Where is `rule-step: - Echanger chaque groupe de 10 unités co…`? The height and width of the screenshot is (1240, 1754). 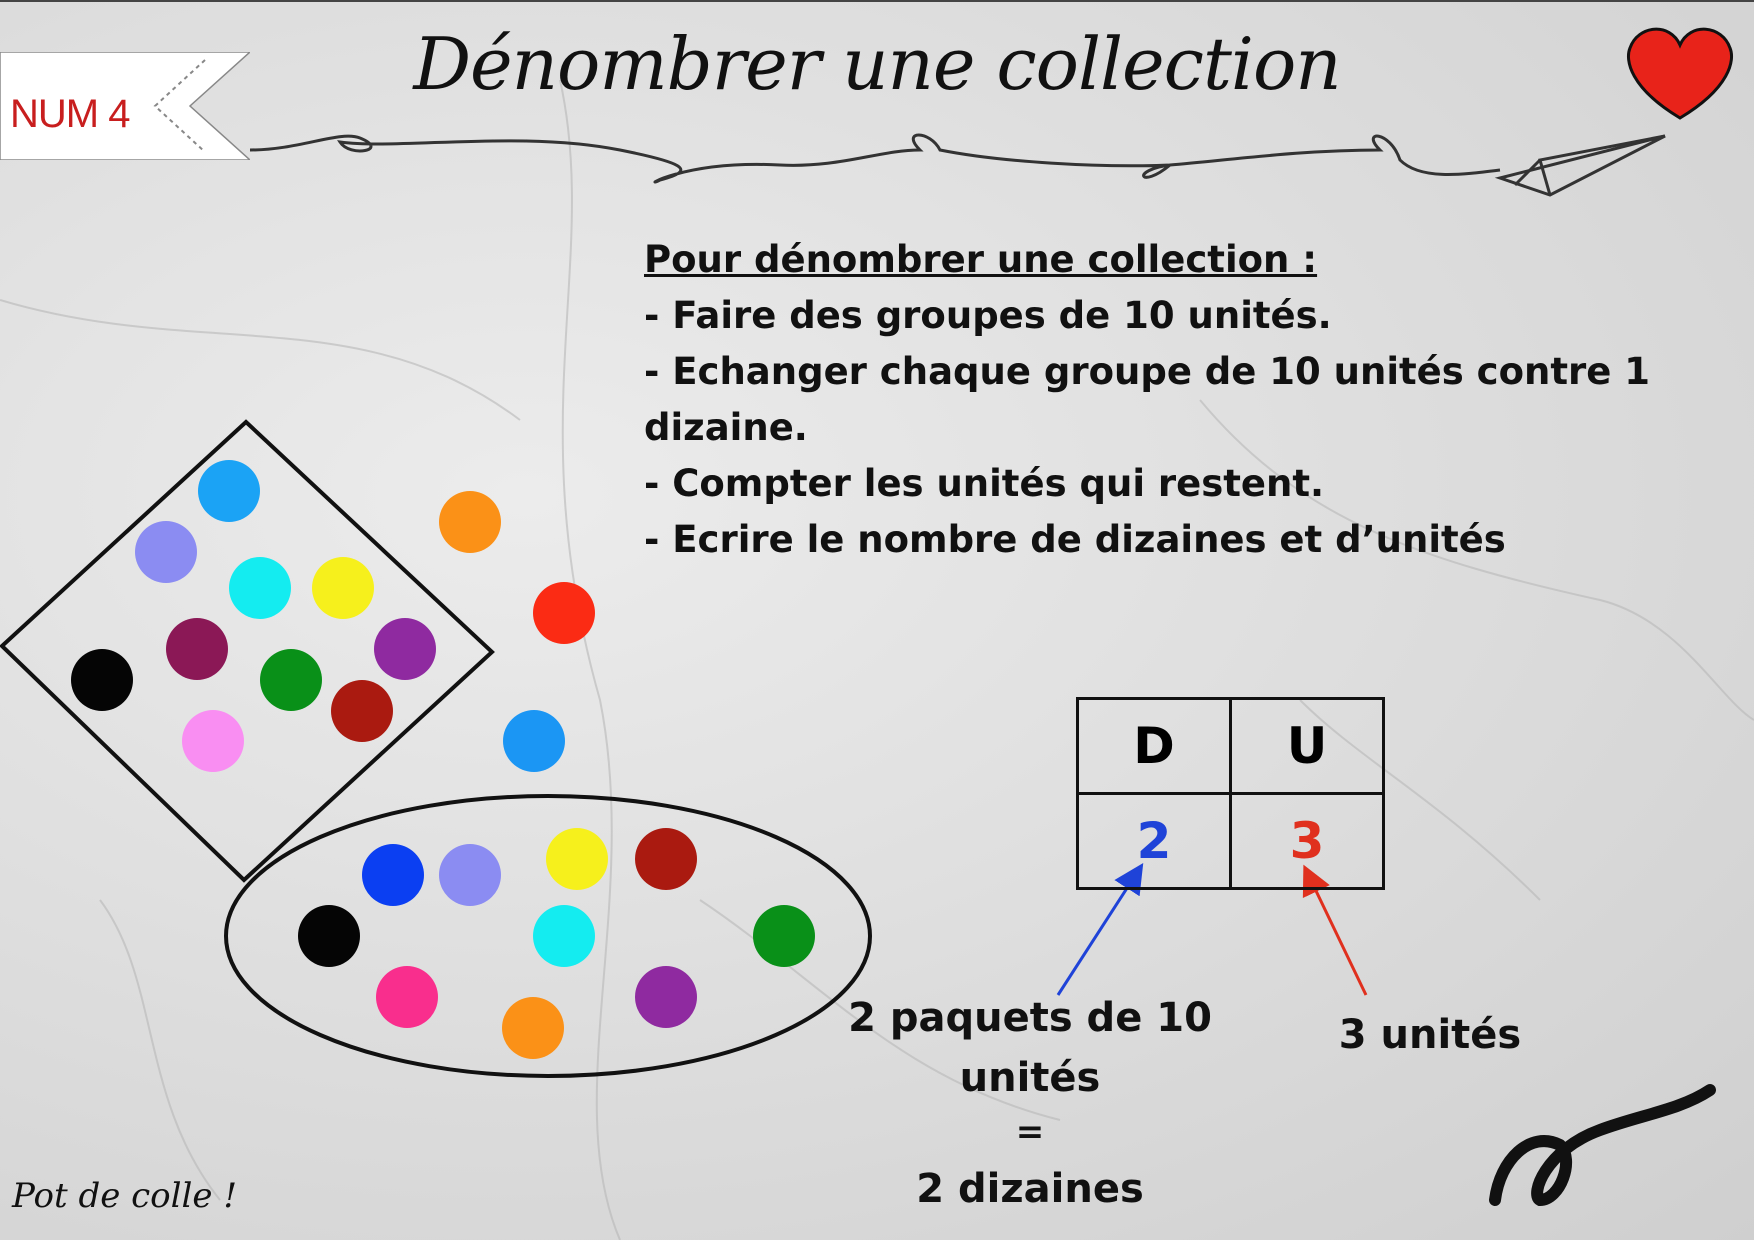 rule-step: - Echanger chaque groupe de 10 unités co… is located at coordinates (1147, 399).